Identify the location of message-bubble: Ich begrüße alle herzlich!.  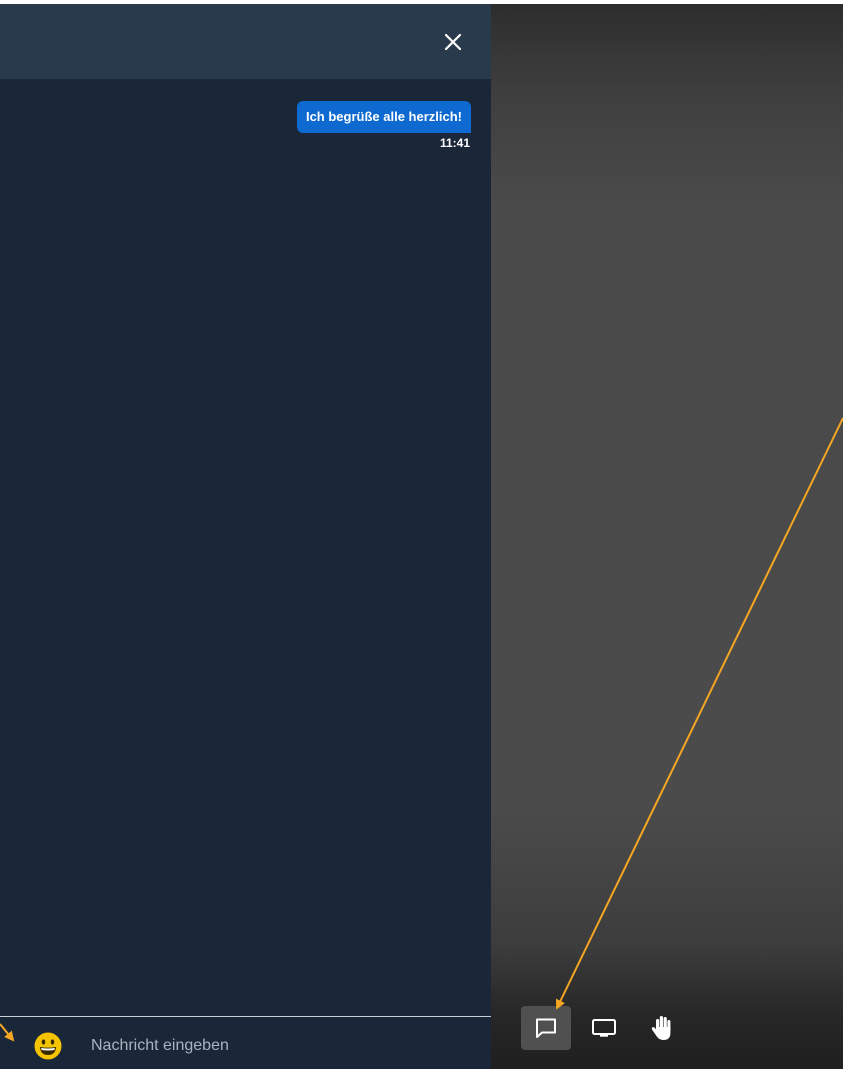
(383, 117).